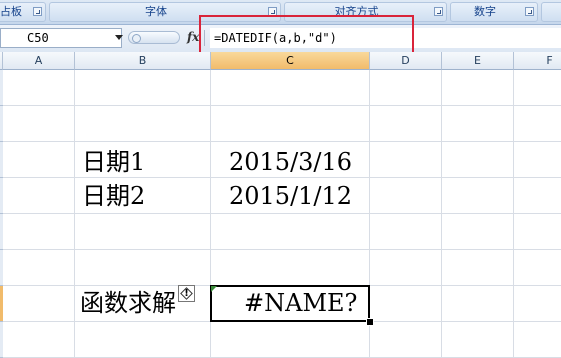 Image resolution: width=561 pixels, height=358 pixels. Describe the element at coordinates (128, 303) in the screenshot. I see `cell-b-func-label: 函数求解` at that location.